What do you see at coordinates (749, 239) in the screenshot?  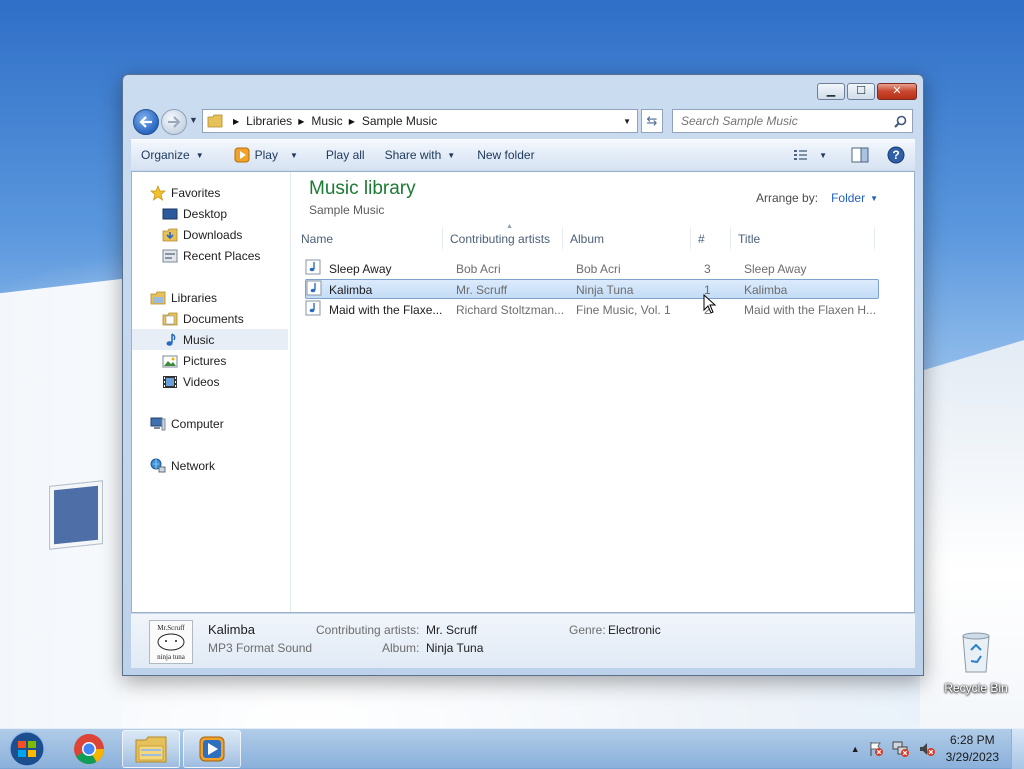 I see `column-header-title: Title` at bounding box center [749, 239].